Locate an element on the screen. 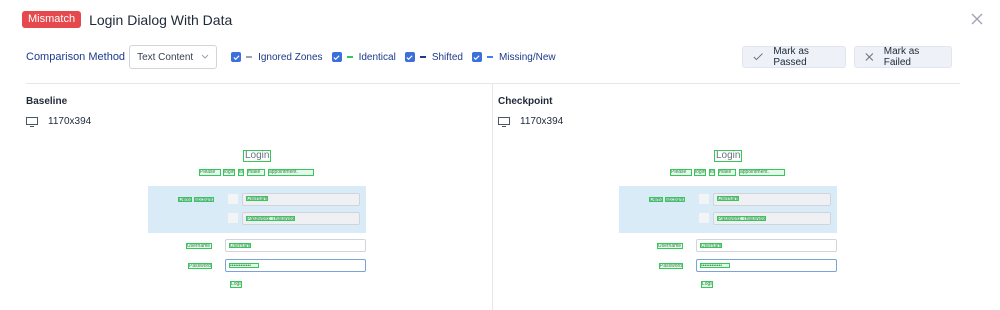 The image size is (1000, 310). legend-missing-new: Missing/New is located at coordinates (513, 57).